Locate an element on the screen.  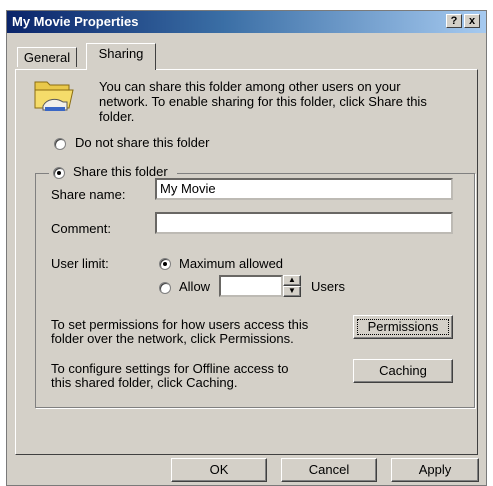
share-name-label: Share name: is located at coordinates (88, 194).